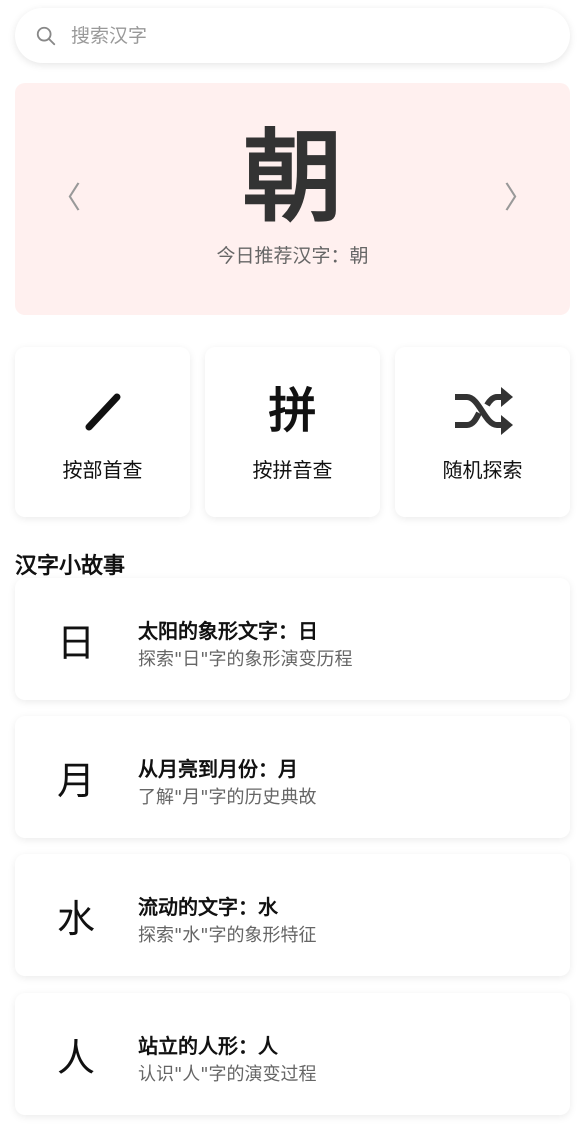 The height and width of the screenshot is (1130, 585). I want to click on search-by-pinyin-label: 按拼音查, so click(292, 470).